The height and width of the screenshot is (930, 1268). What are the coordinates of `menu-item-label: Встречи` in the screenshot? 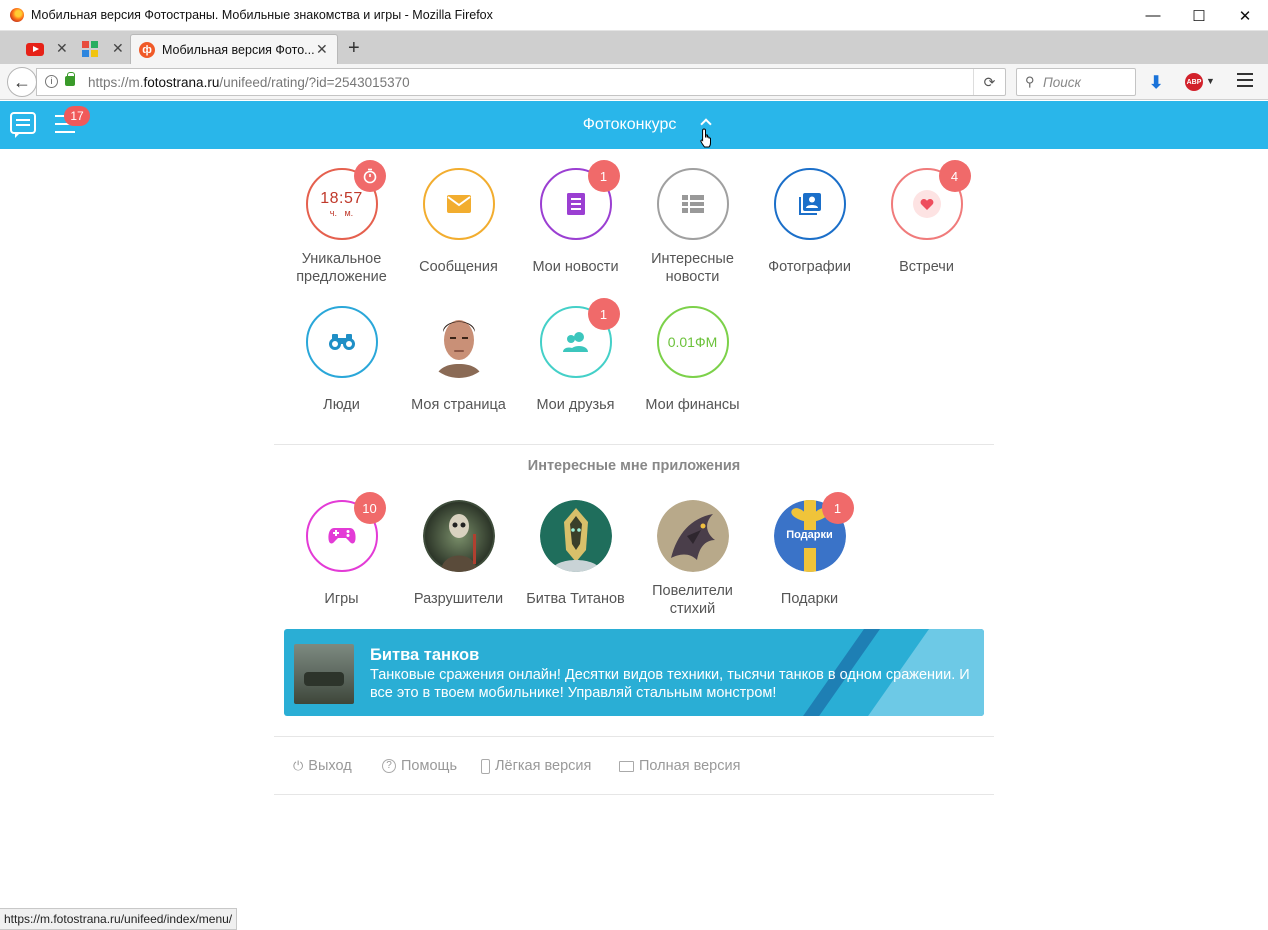 It's located at (926, 267).